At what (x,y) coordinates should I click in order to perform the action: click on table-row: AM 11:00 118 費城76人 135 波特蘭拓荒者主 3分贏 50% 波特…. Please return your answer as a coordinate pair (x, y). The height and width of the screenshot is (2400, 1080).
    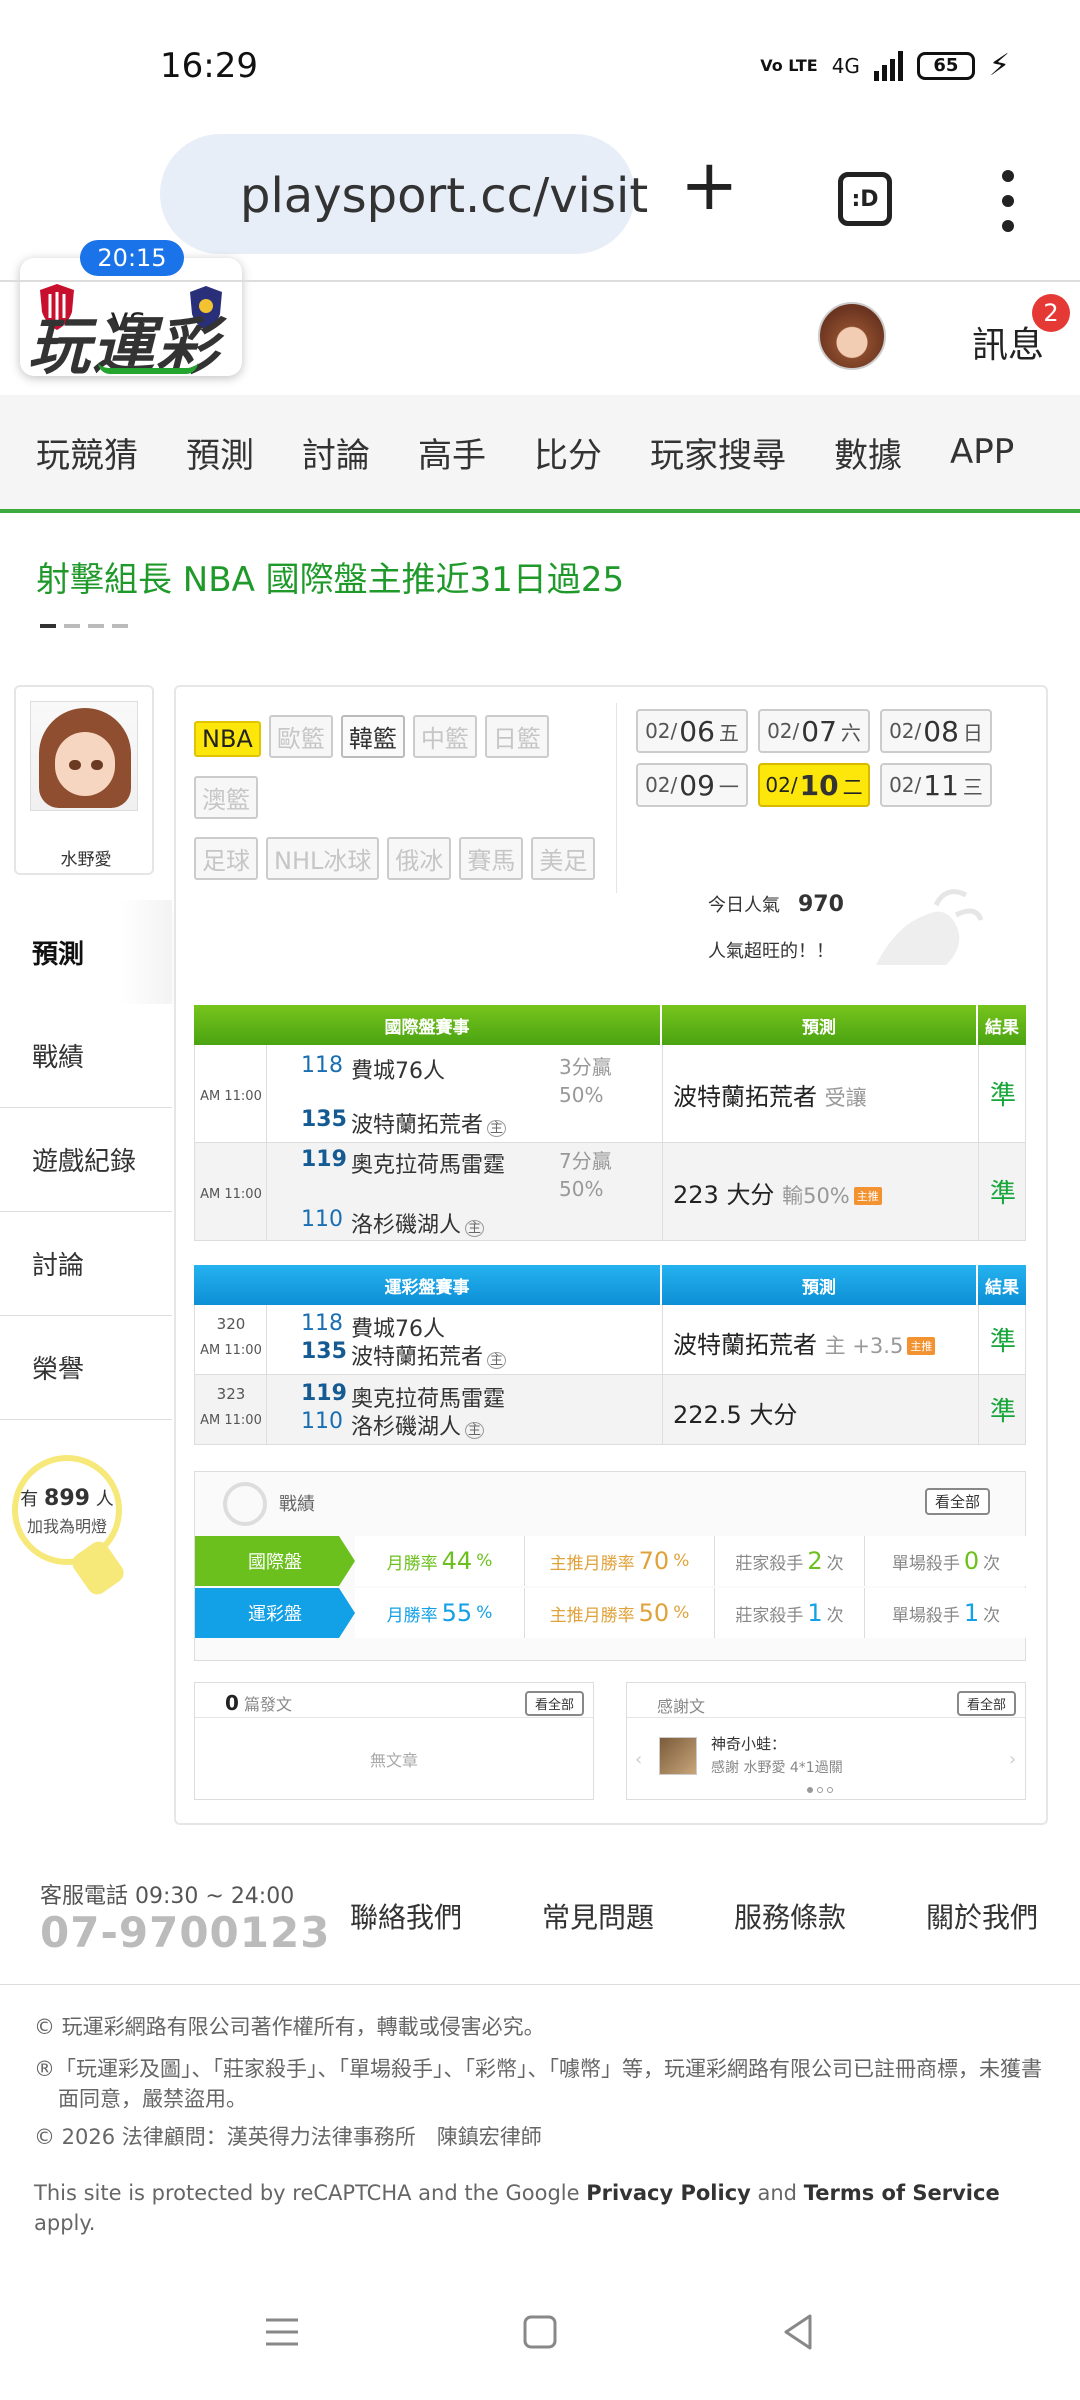
    Looking at the image, I should click on (610, 1094).